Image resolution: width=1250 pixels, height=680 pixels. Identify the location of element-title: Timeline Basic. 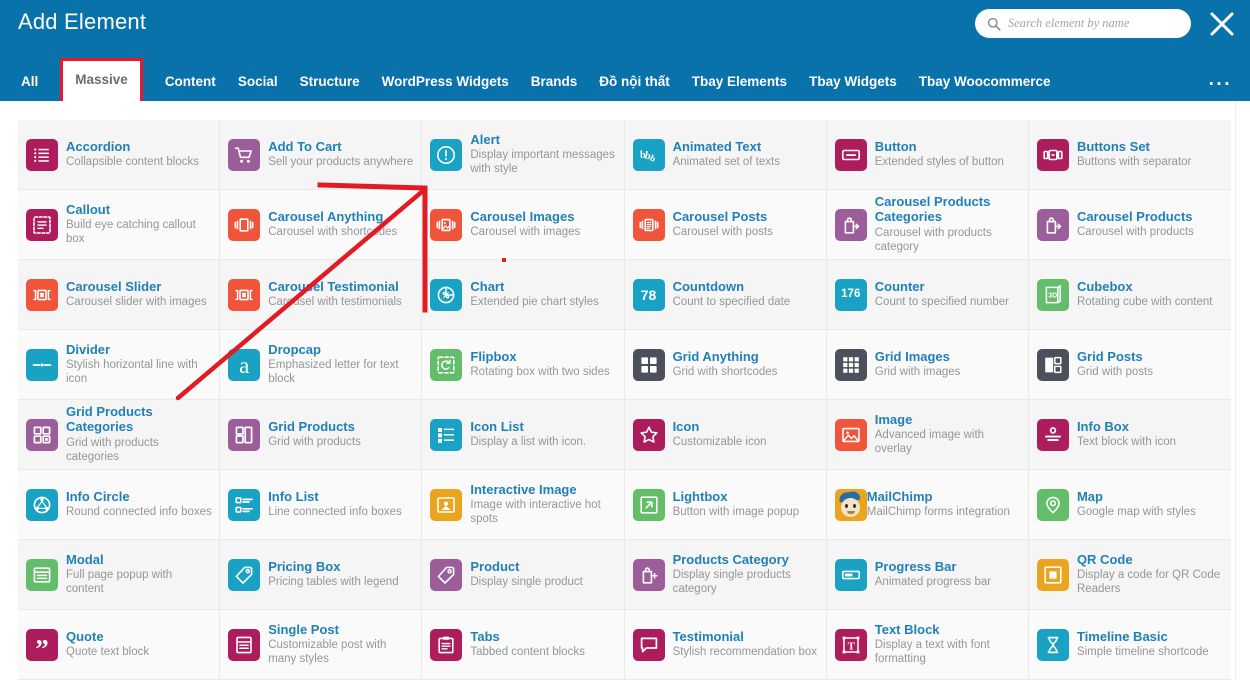
(1122, 636).